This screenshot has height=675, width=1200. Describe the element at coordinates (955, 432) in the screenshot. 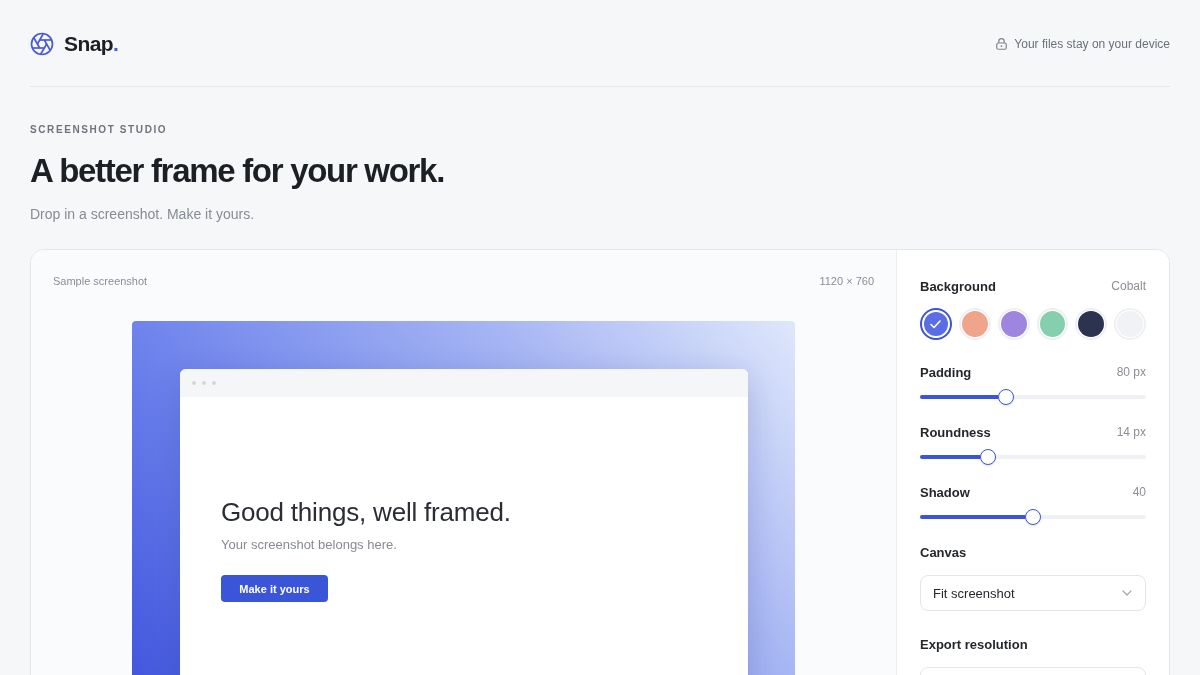

I see `setting-label: Roundness` at that location.